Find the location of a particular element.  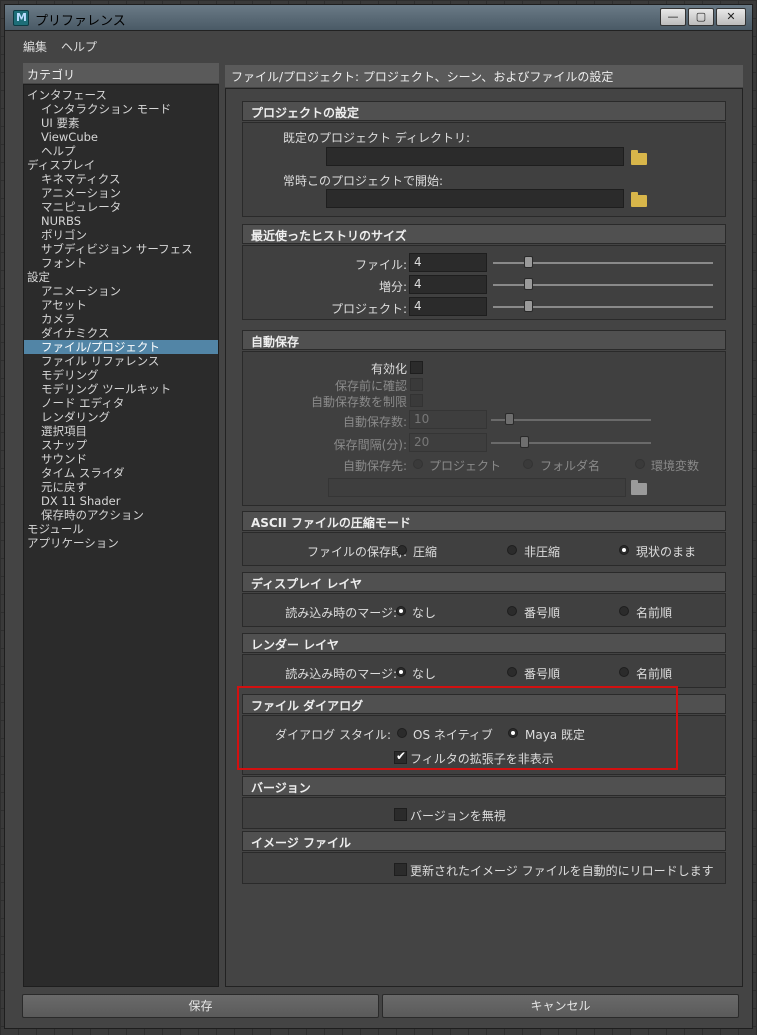

render-layers-none-radio is located at coordinates (401, 672).